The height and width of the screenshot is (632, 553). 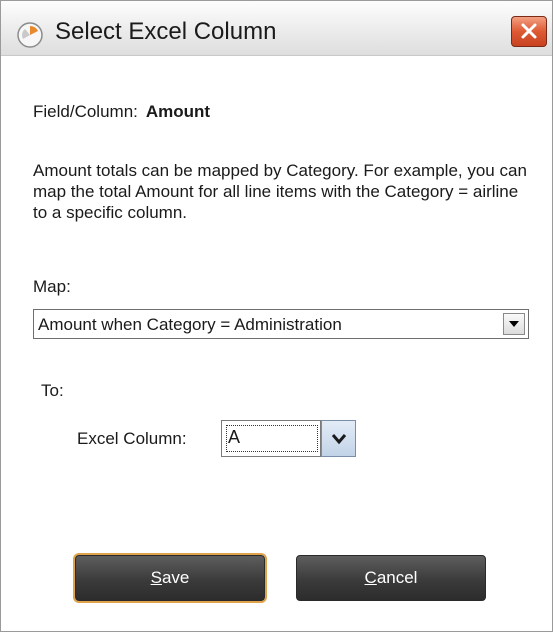 I want to click on app-logo-icon, so click(x=30, y=35).